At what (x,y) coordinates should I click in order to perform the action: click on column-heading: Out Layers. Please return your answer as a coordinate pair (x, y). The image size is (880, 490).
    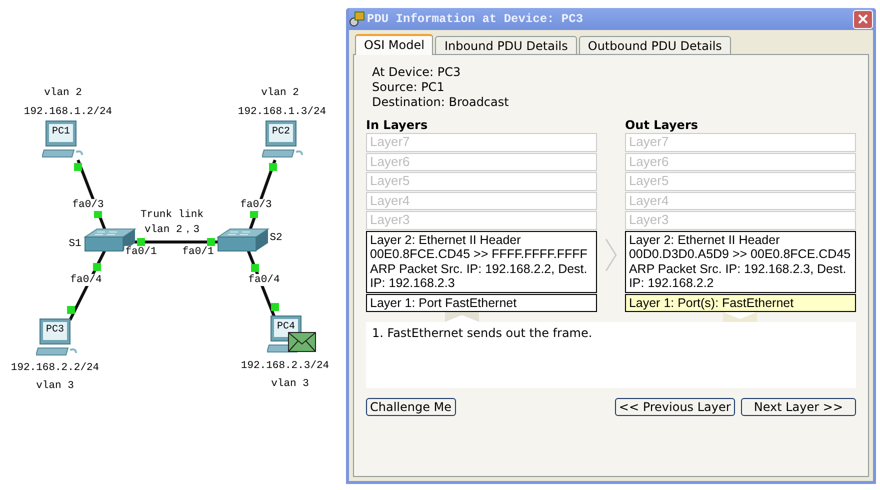
    Looking at the image, I should click on (662, 125).